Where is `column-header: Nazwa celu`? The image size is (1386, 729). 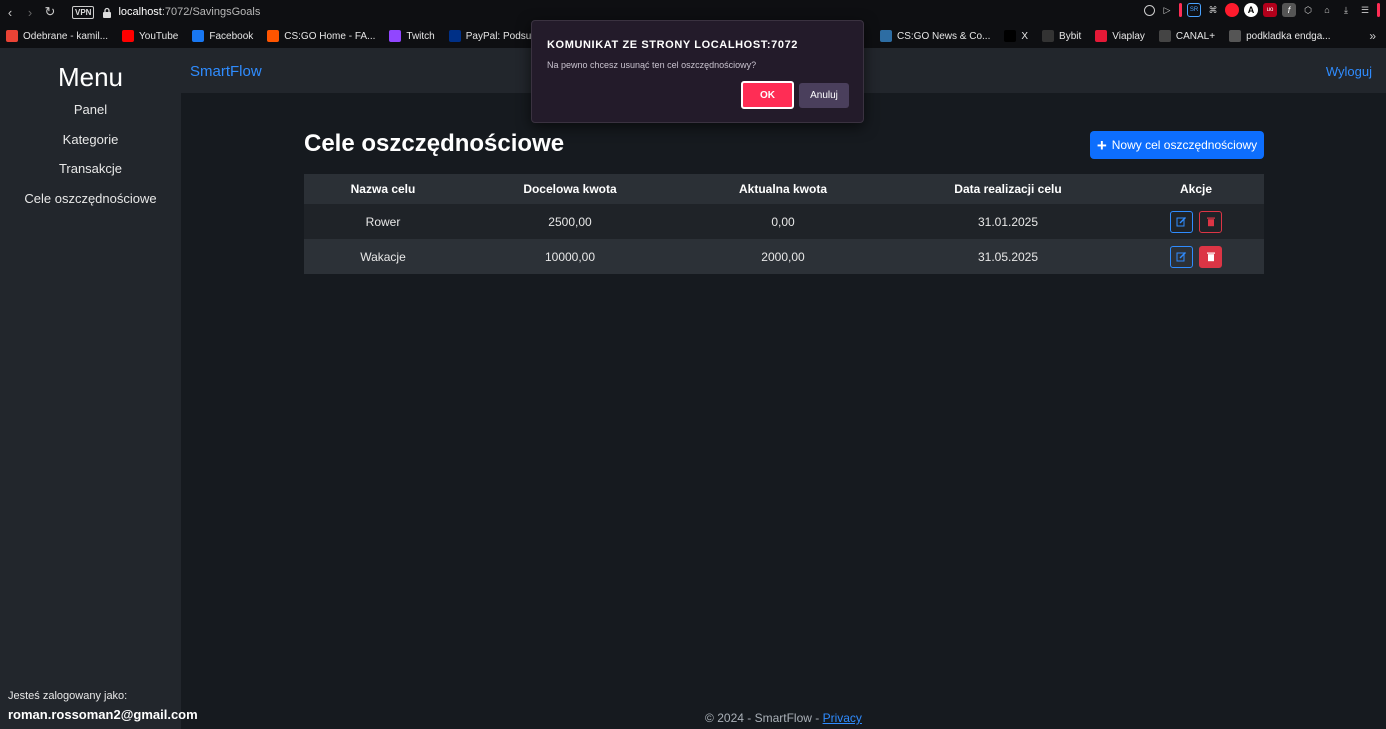
column-header: Nazwa celu is located at coordinates (383, 189).